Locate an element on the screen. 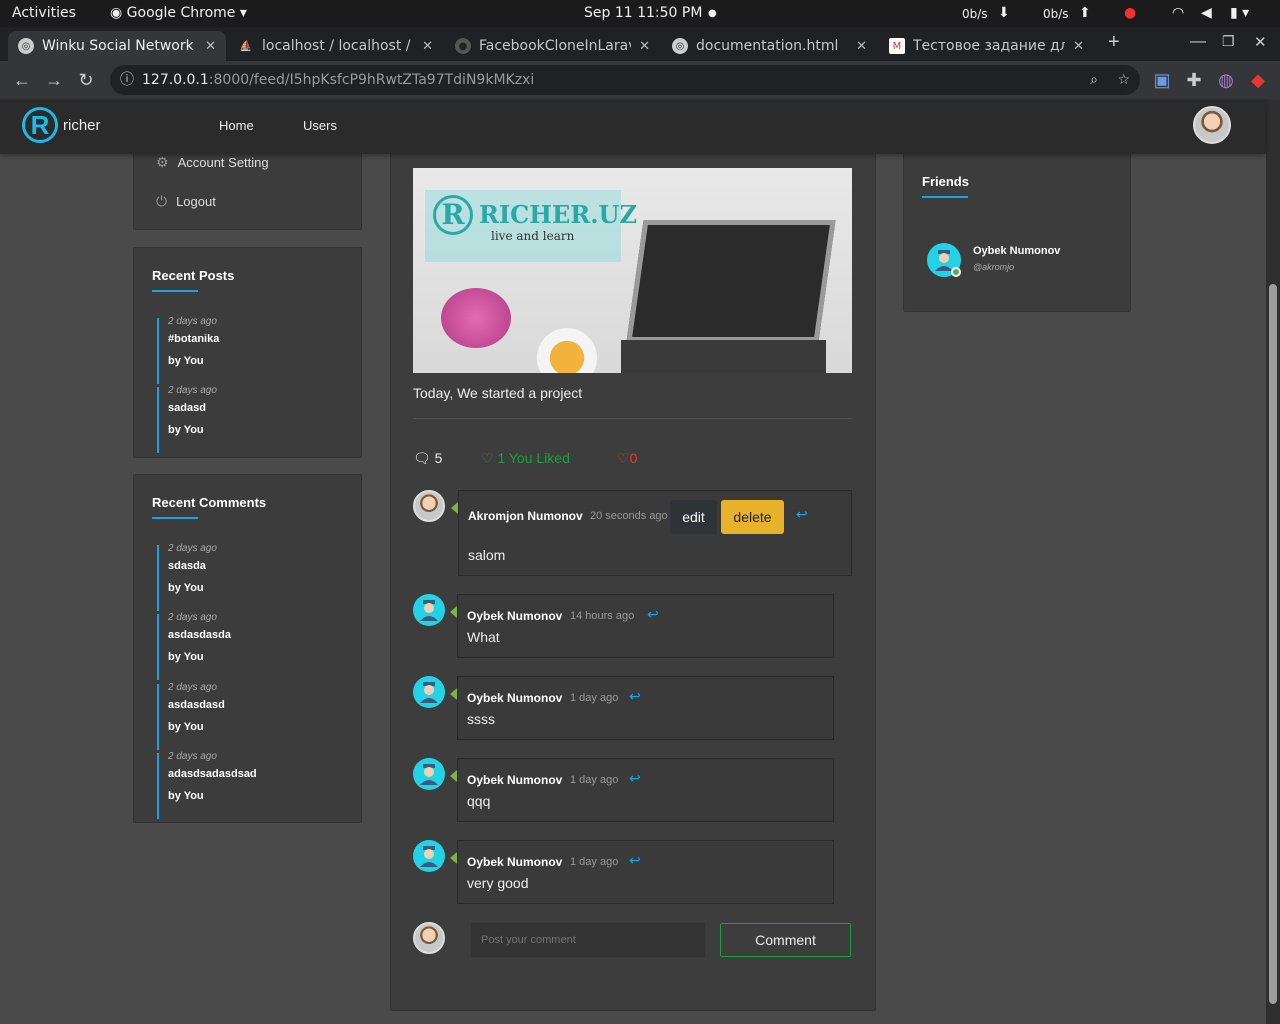 This screenshot has width=1280, height=1024. recent-comment-item: 2 days ago sdasda by You is located at coordinates (187, 577).